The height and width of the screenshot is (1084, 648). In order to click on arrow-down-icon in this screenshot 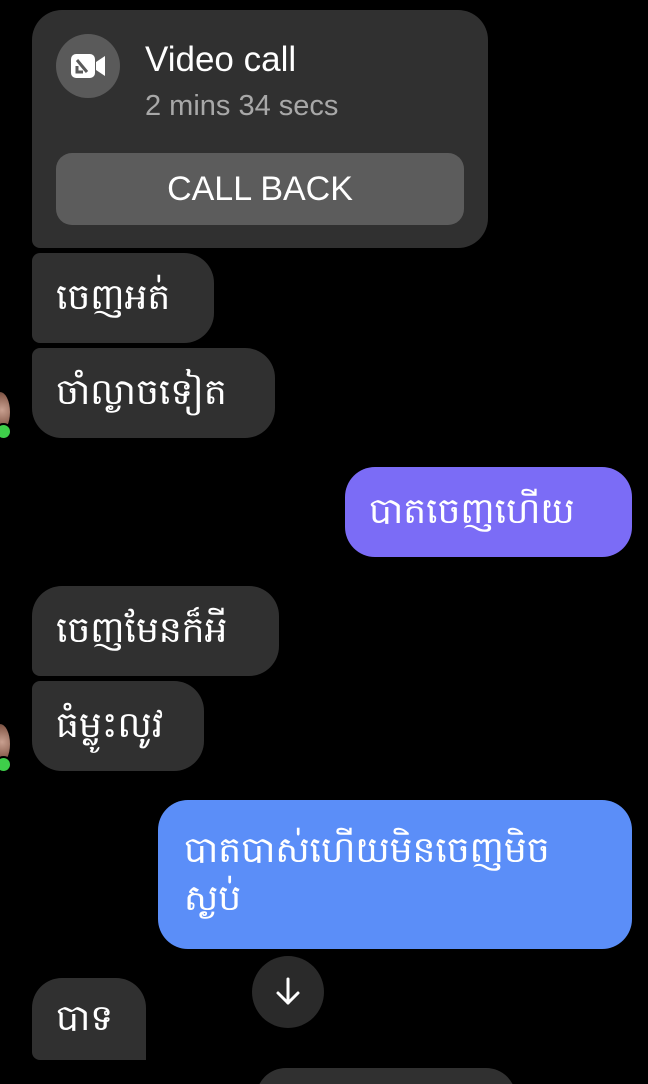, I will do `click(288, 991)`.